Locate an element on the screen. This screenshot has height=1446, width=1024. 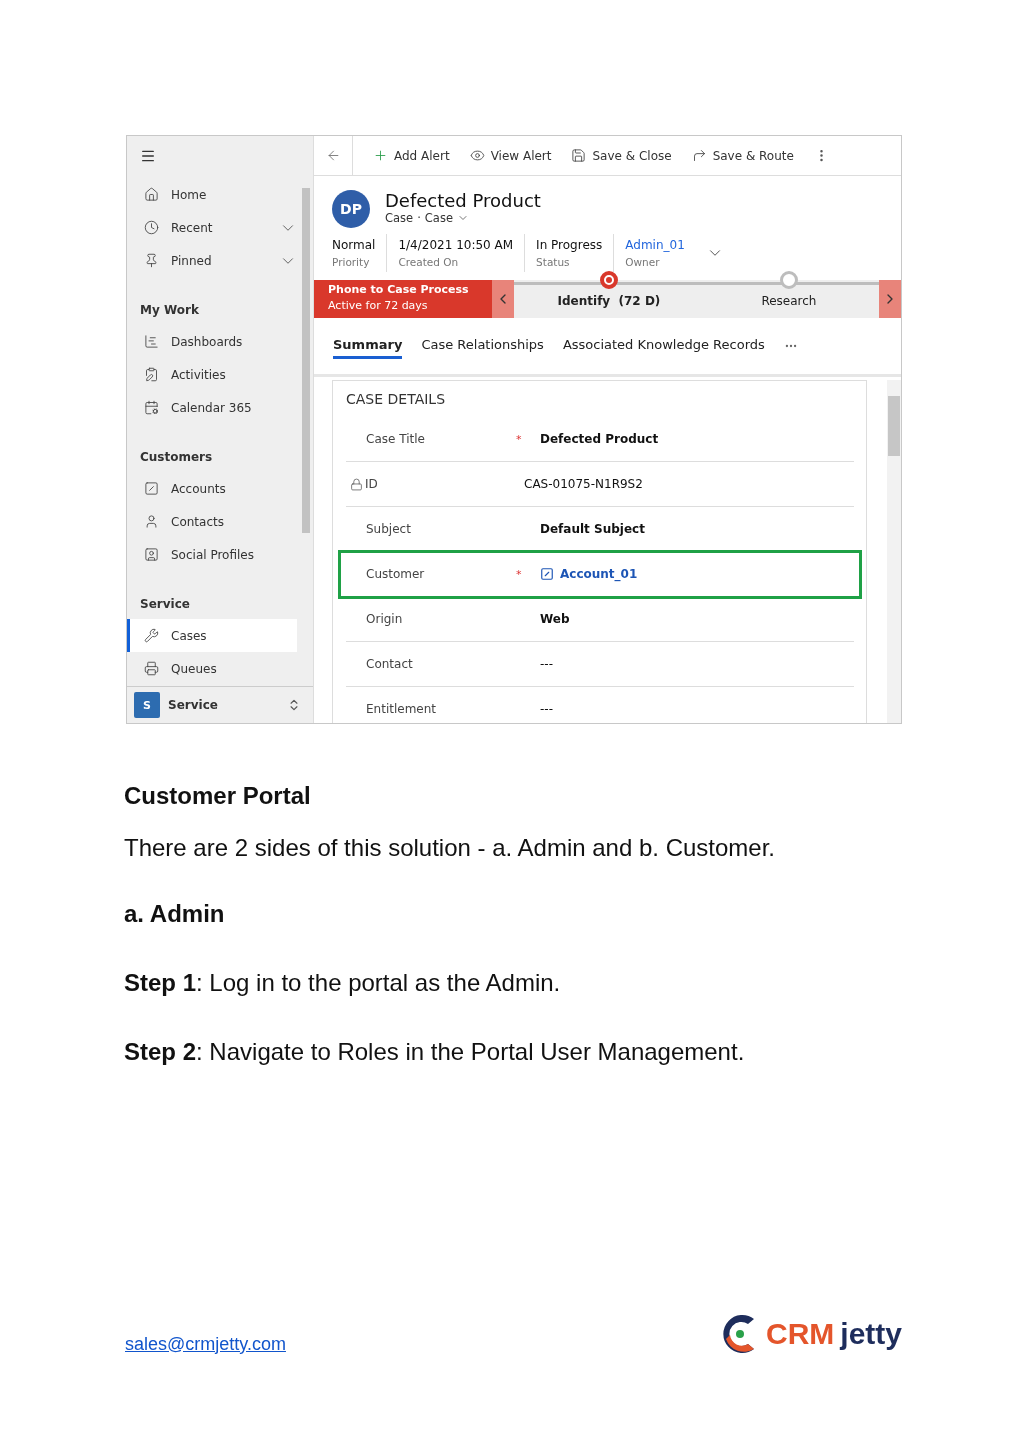
sidebar-item: Home is located at coordinates (212, 194).